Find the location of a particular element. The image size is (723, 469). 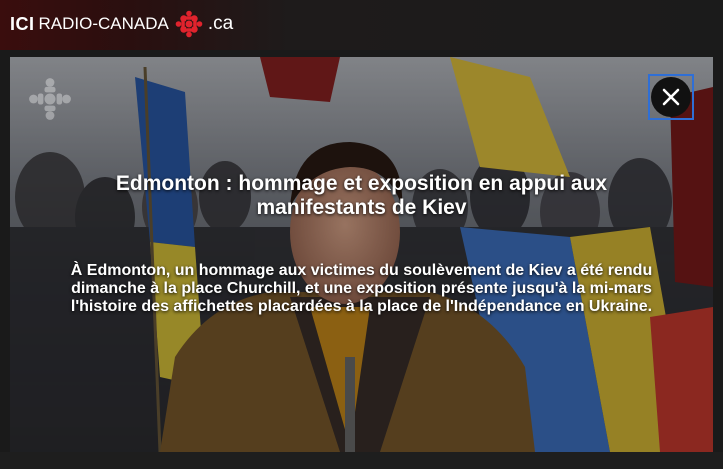

logo-radio-canada-text: RADIO-CANADA is located at coordinates (103, 23).